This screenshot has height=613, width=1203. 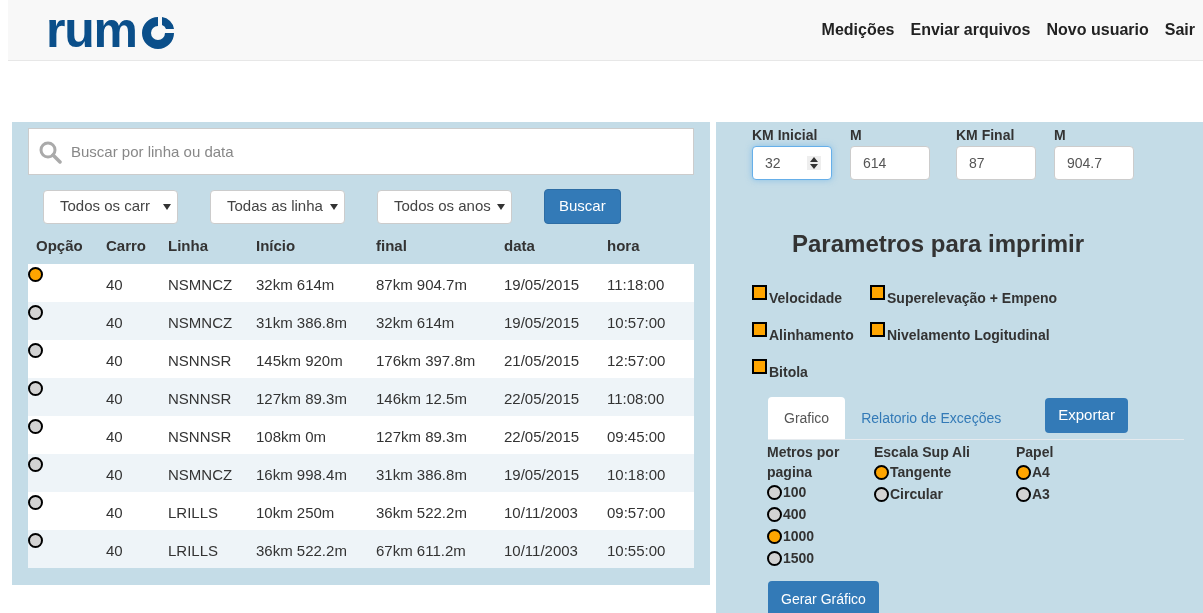 What do you see at coordinates (361, 359) in the screenshot?
I see `table-row: 40 NSNNSR 145km 920m 176km 397.8m 21/05/2015 12:57:00` at bounding box center [361, 359].